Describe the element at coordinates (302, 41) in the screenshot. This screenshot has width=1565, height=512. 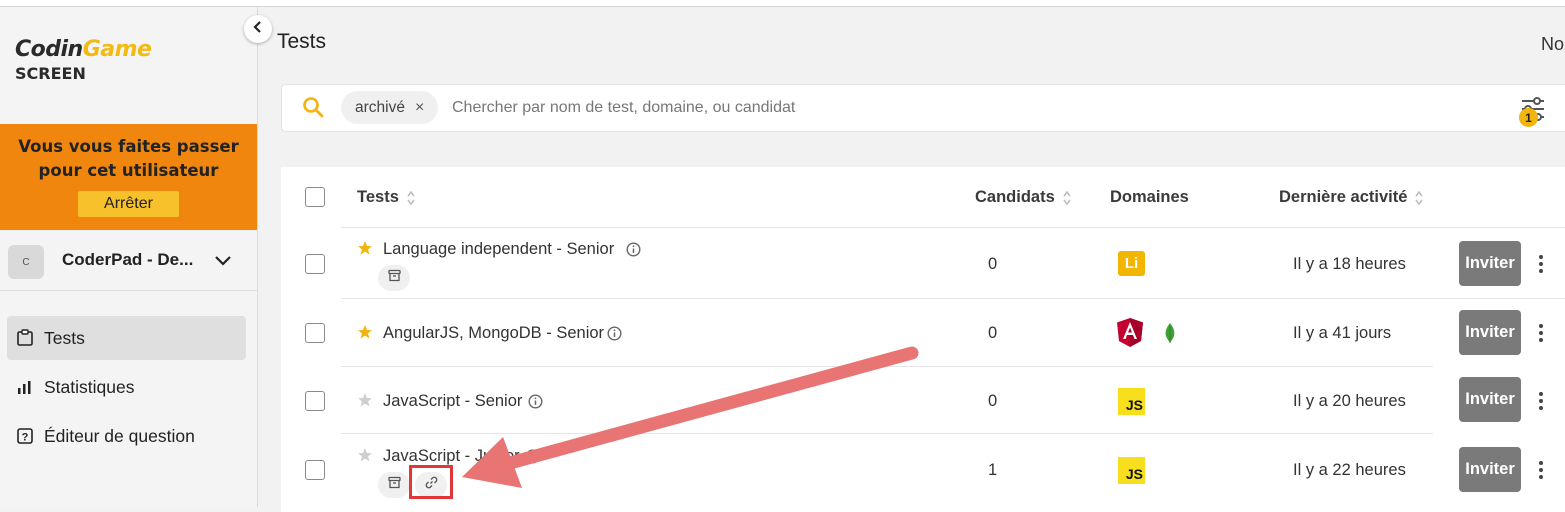
I see `page-title: Tests` at that location.